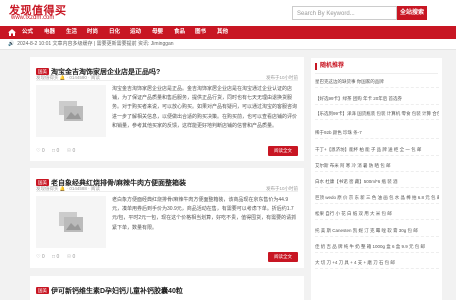 The height and width of the screenshot is (300, 456). What do you see at coordinates (12, 32) in the screenshot?
I see `home-icon` at bounding box center [12, 32].